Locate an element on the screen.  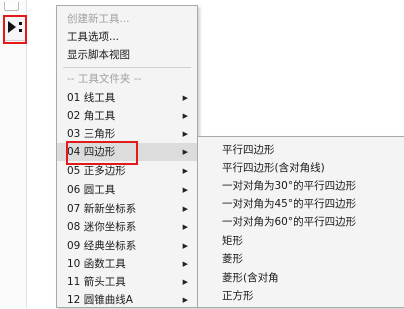
folder-item-02: 02 角工具 ▶ is located at coordinates (127, 116).